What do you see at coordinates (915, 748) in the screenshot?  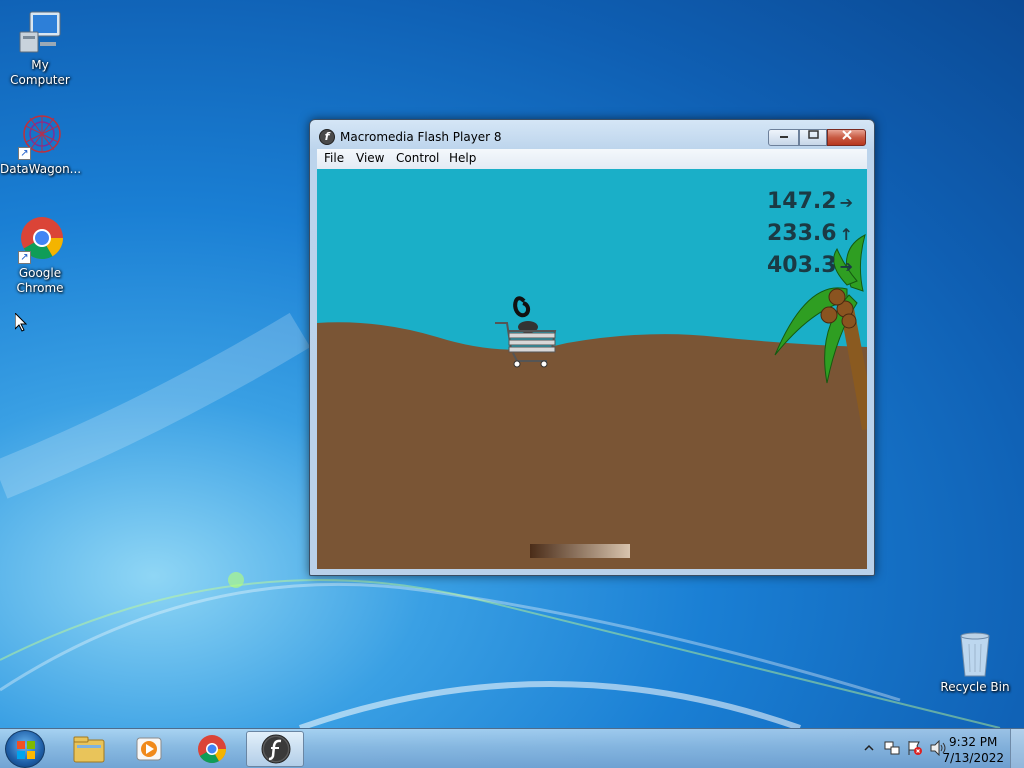 I see `action-center-icon` at bounding box center [915, 748].